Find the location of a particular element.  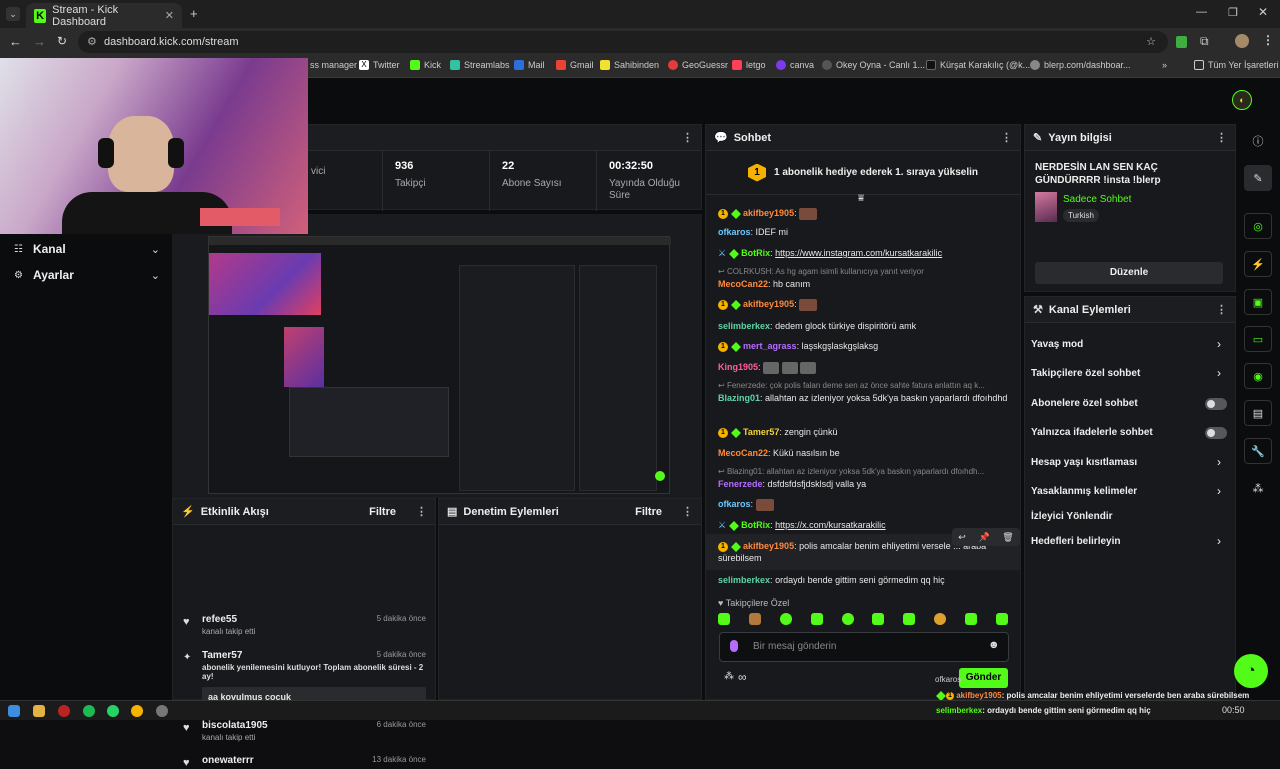

microphone-icon is located at coordinates (734, 646).